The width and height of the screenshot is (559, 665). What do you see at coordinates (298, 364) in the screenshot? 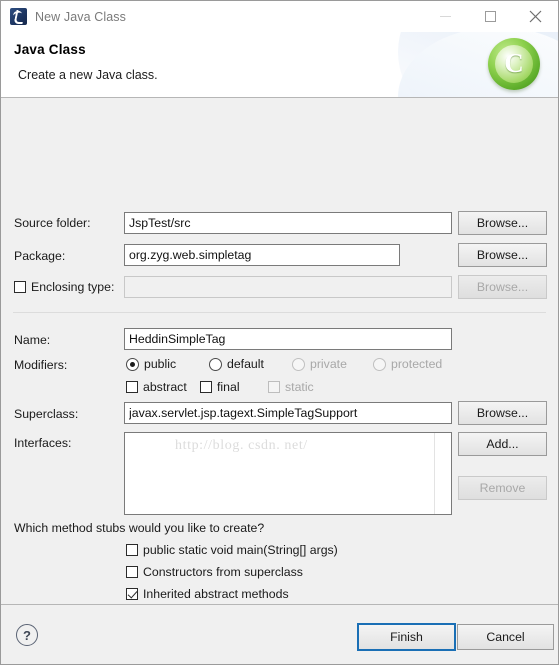
I see `modifier-private-radio` at bounding box center [298, 364].